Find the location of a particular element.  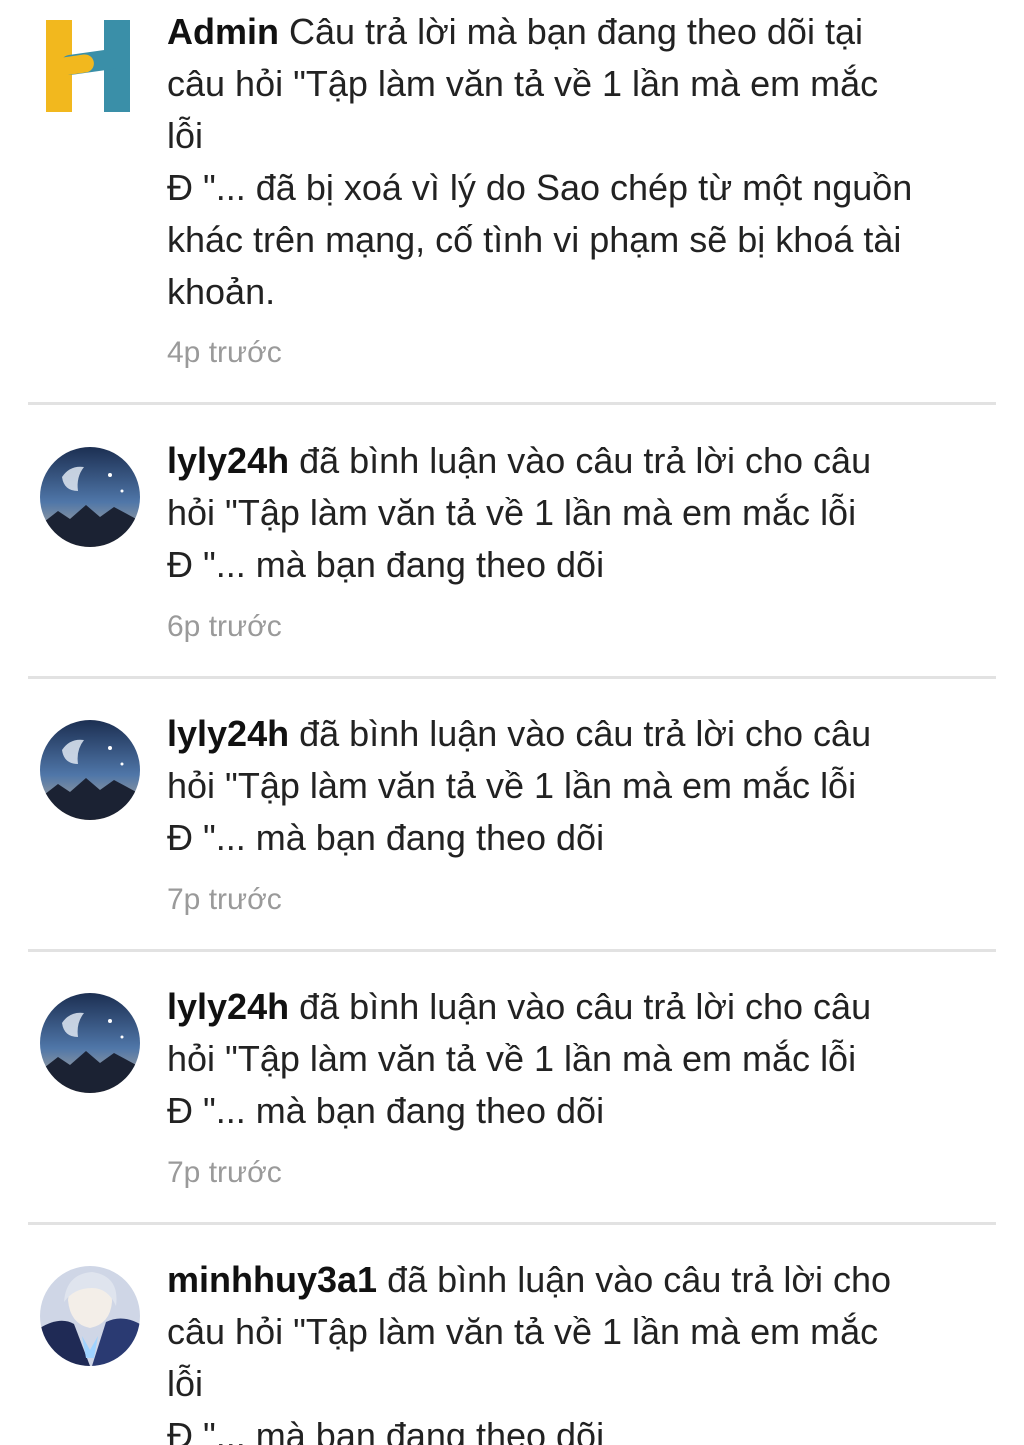

anime-character-avatar is located at coordinates (90, 1316).